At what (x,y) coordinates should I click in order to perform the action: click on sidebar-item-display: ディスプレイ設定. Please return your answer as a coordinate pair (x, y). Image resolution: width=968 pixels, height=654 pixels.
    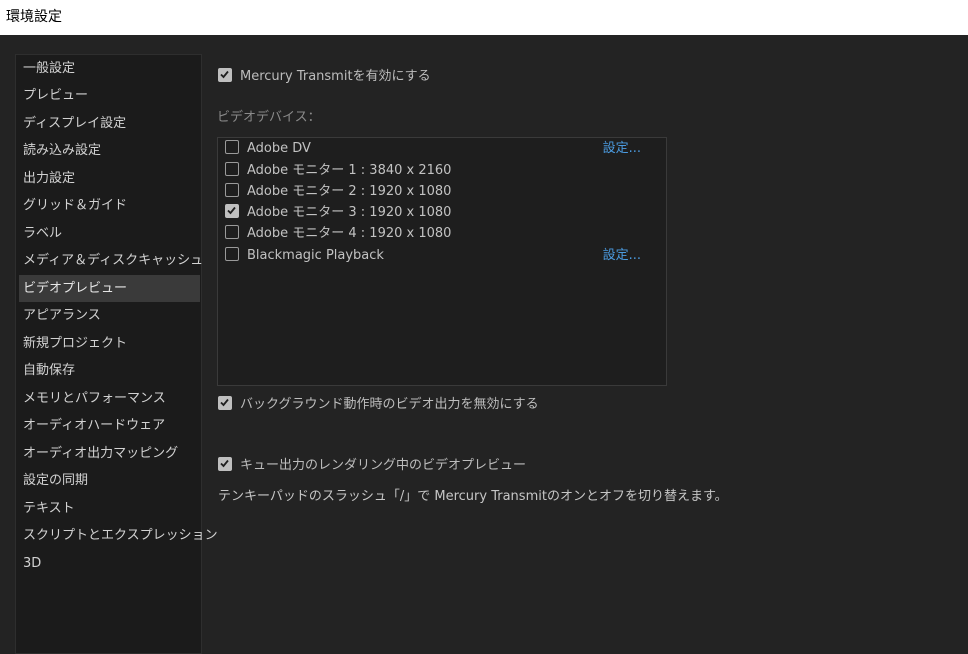
    Looking at the image, I should click on (109, 123).